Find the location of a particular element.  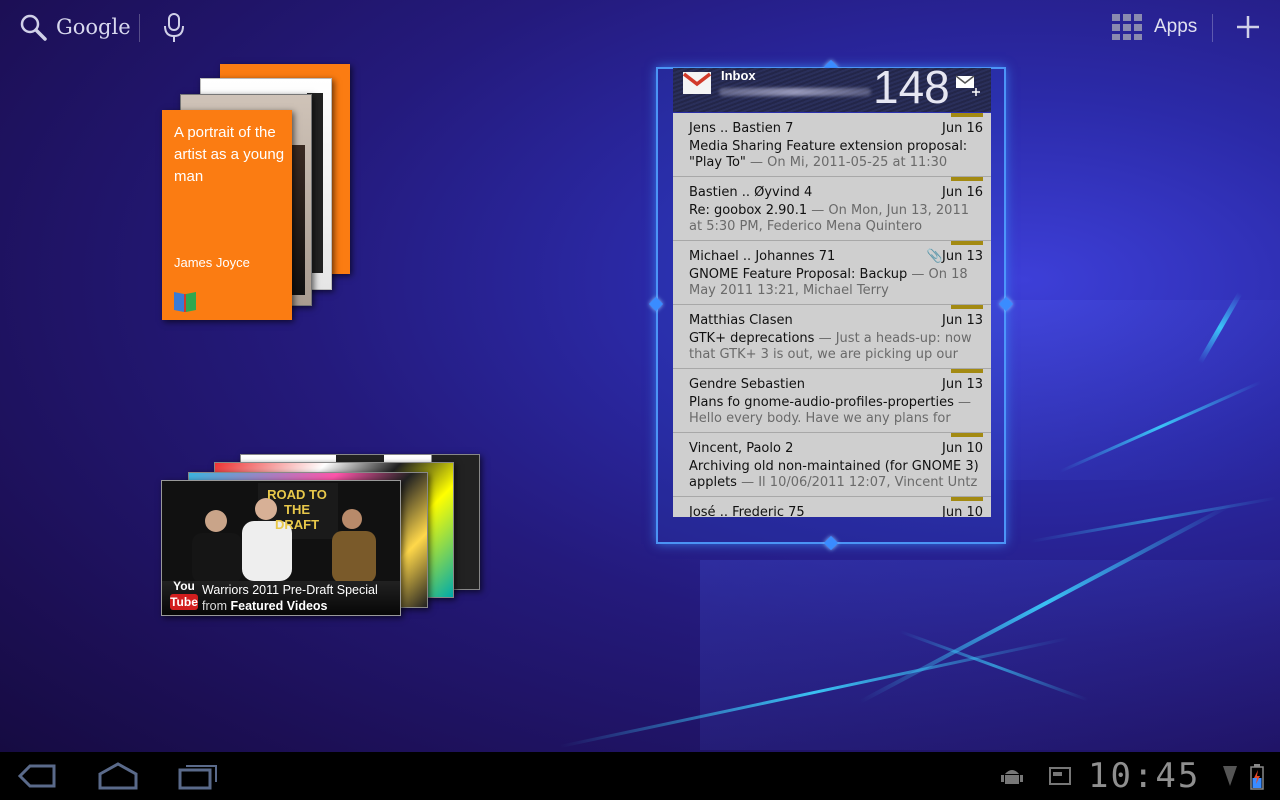

youtube-logo-you: You is located at coordinates (184, 586).